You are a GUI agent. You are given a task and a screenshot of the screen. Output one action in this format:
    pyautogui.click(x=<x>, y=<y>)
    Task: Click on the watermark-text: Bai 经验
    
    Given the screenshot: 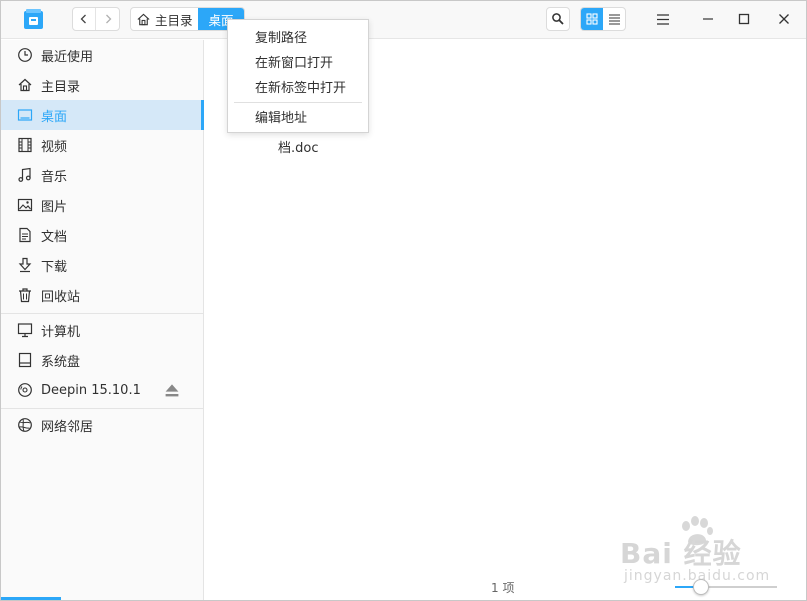 What is the action you would take?
    pyautogui.click(x=681, y=553)
    